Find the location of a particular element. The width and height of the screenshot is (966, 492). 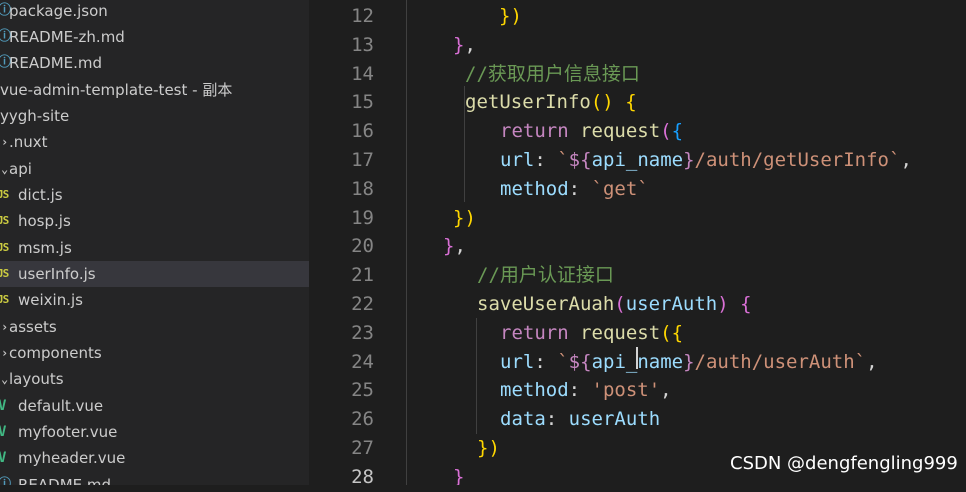

line-number: 20 is located at coordinates (362, 246).